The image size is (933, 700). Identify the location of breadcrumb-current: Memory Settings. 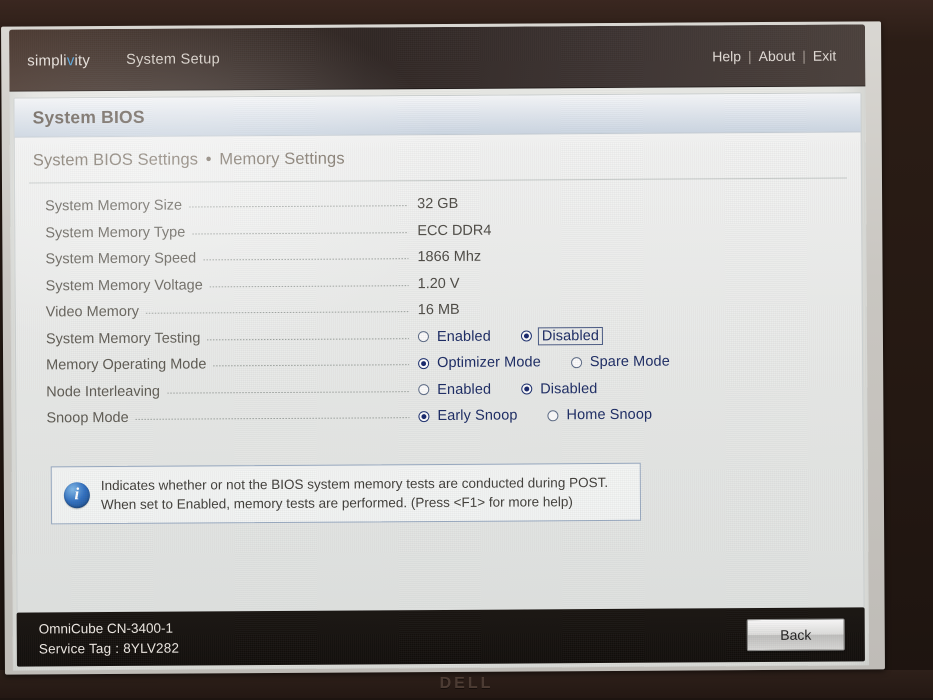
(282, 159).